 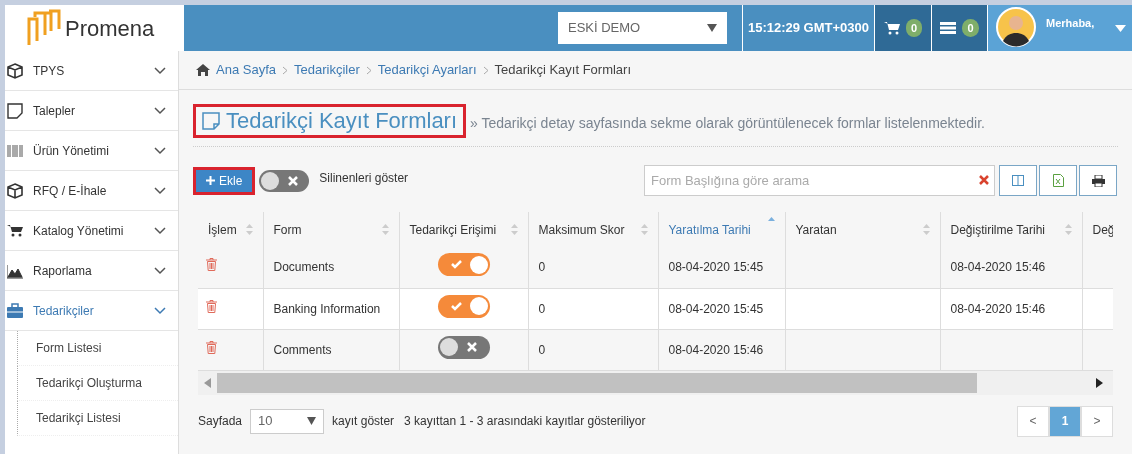 What do you see at coordinates (1033, 421) in the screenshot?
I see `page-button: <` at bounding box center [1033, 421].